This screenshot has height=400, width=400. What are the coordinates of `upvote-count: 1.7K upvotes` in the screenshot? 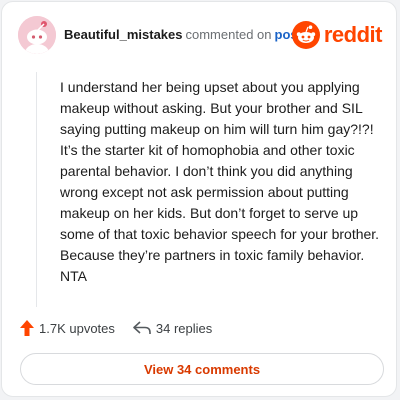 It's located at (77, 328).